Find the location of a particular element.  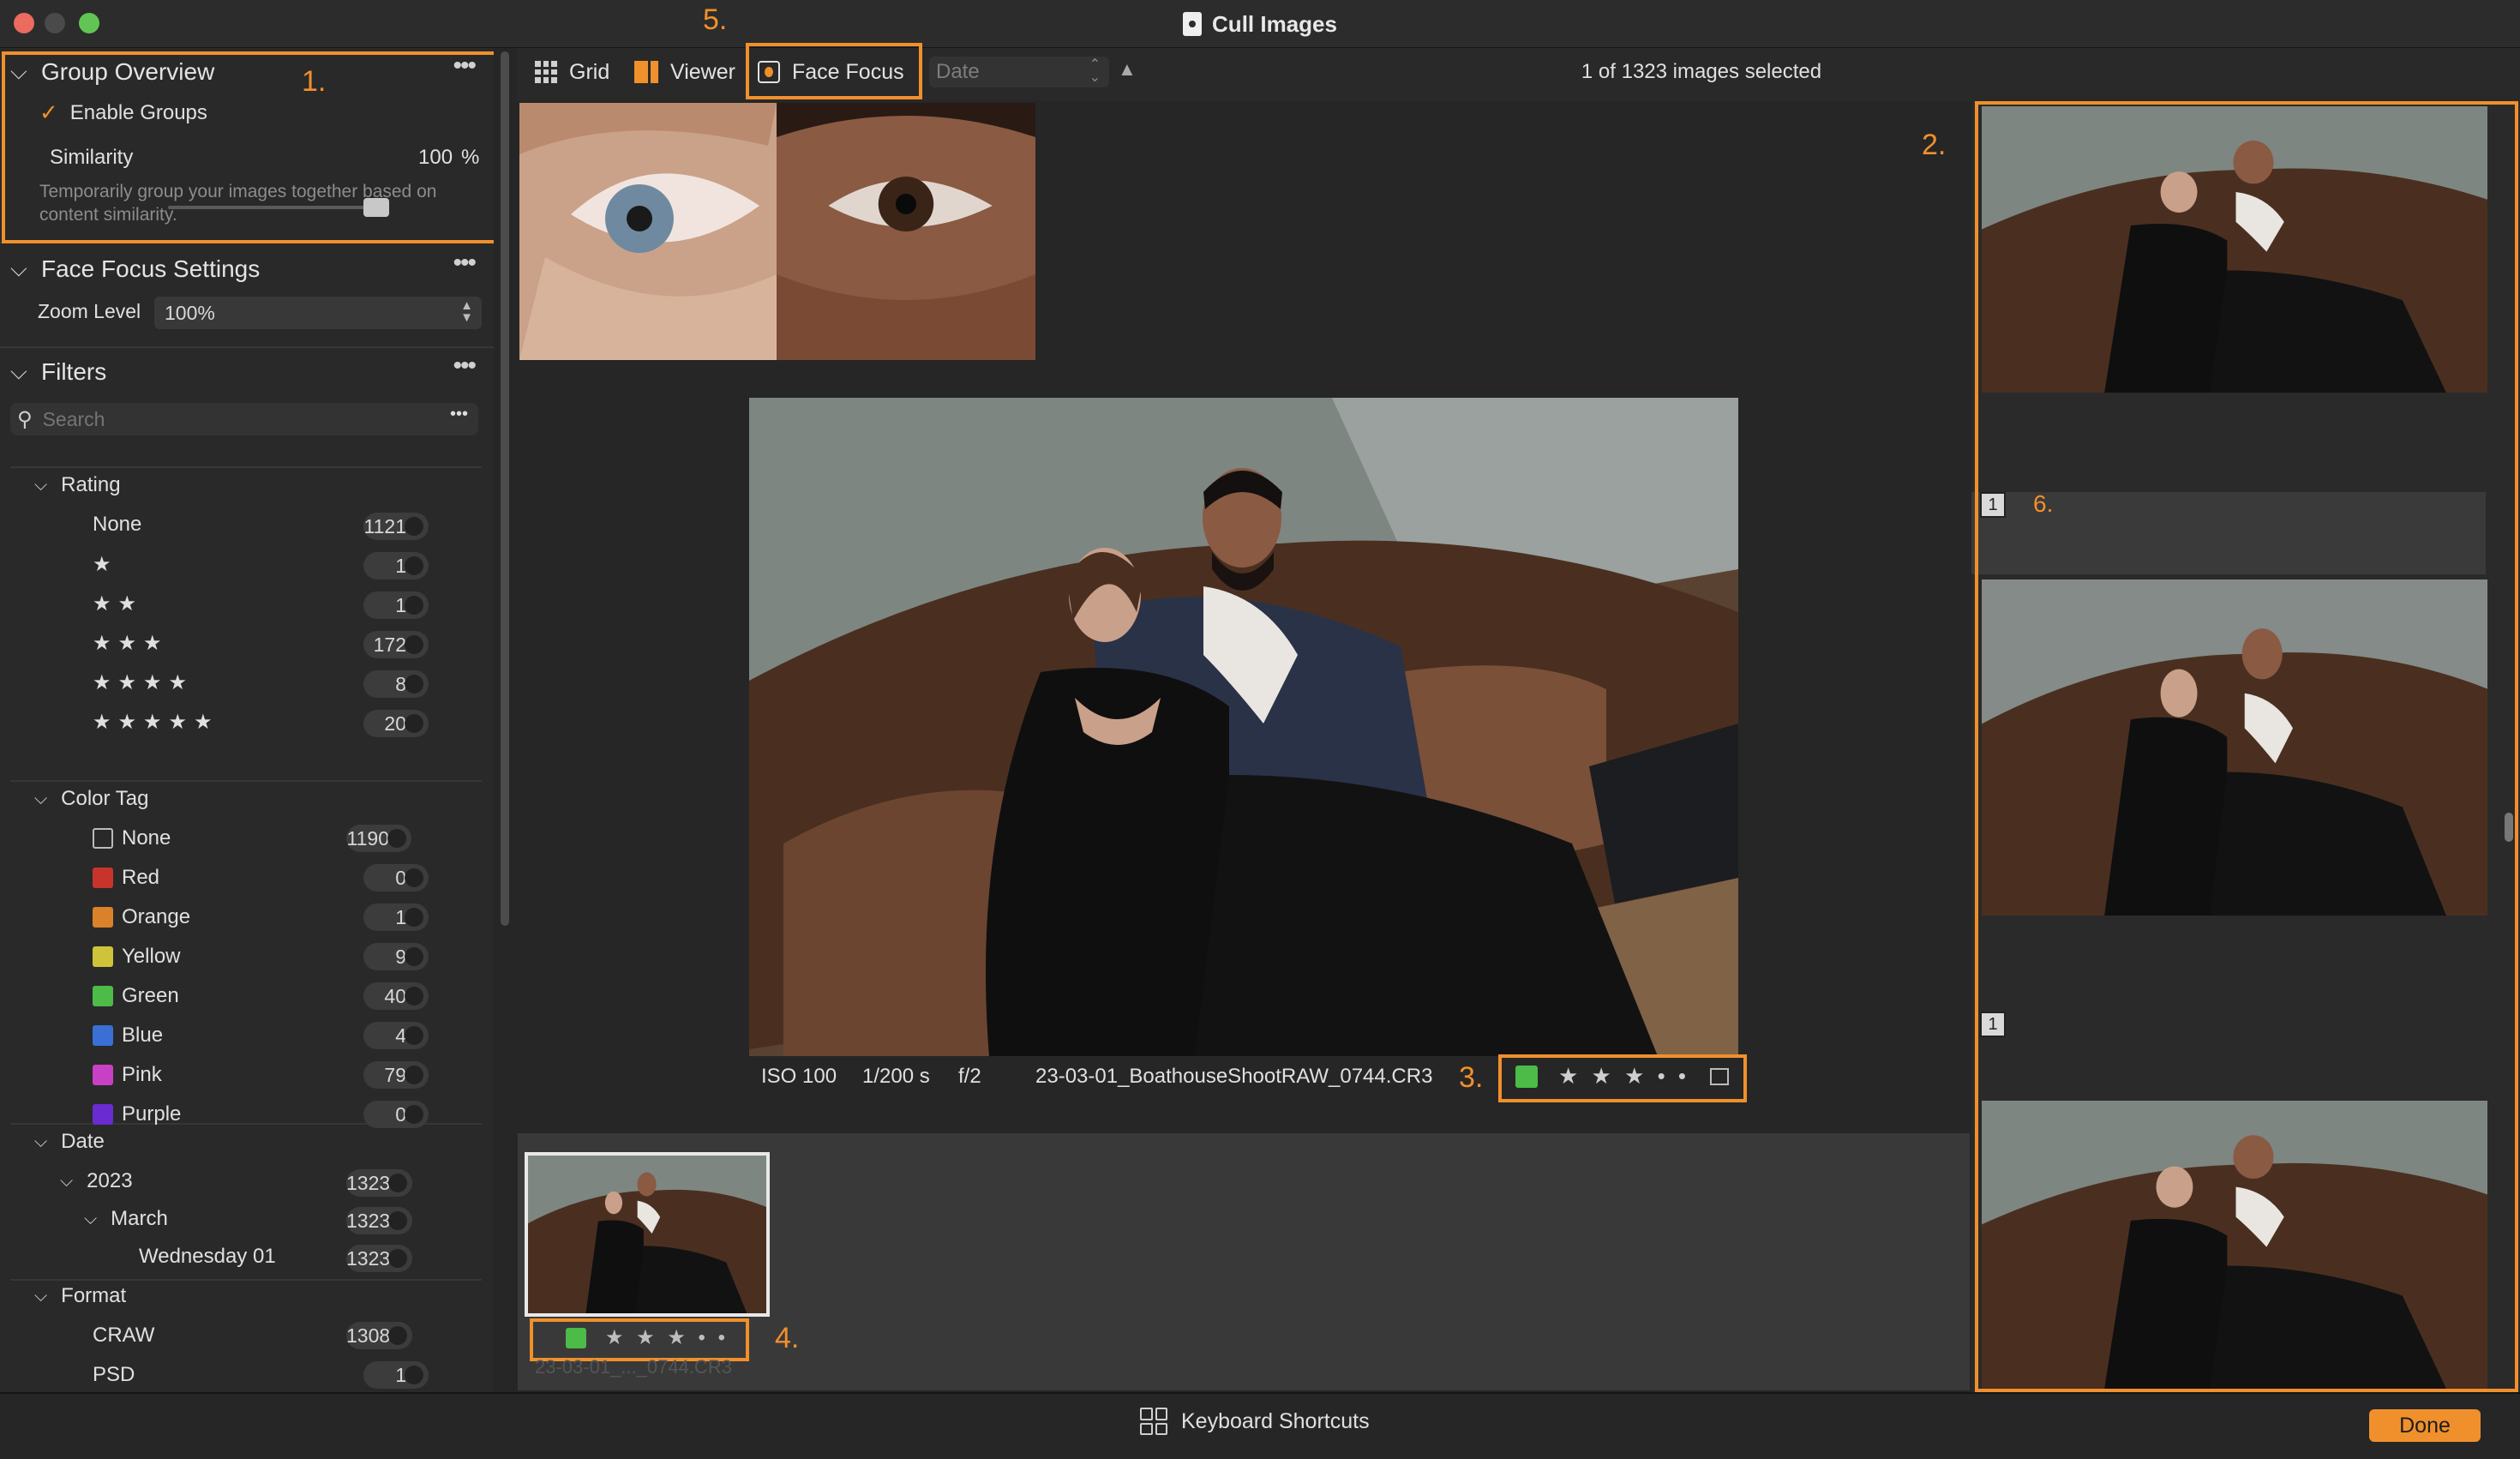

date-year-count: 1323 is located at coordinates (379, 1183).